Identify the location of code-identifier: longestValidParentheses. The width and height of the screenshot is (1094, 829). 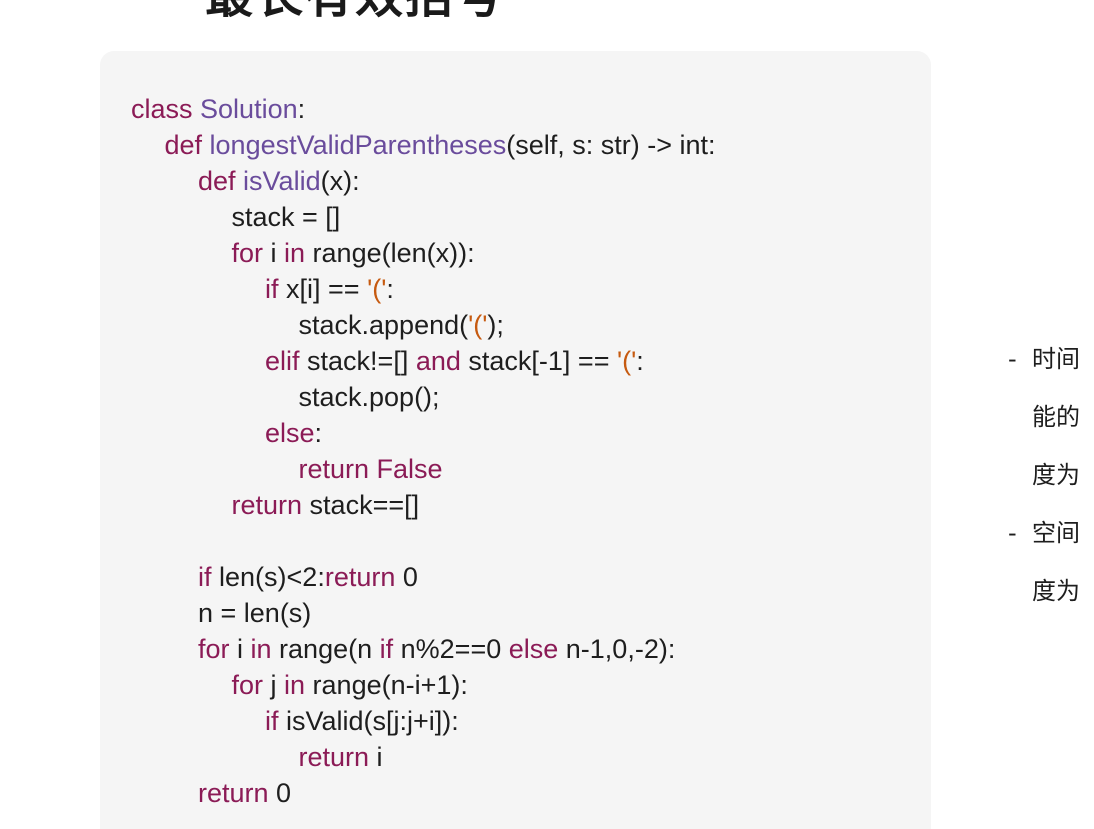
(358, 145).